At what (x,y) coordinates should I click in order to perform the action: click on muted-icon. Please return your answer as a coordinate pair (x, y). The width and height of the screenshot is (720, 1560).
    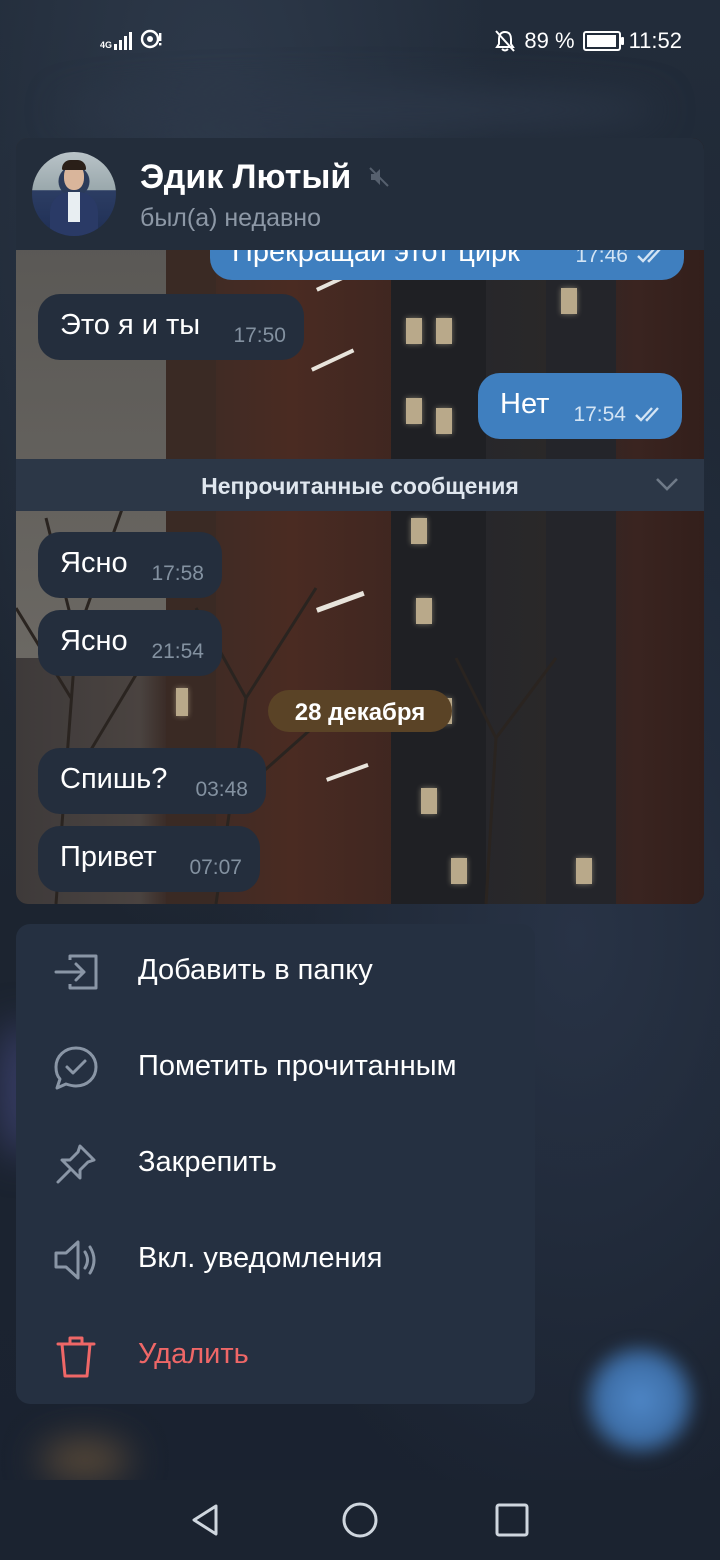
    Looking at the image, I should click on (379, 177).